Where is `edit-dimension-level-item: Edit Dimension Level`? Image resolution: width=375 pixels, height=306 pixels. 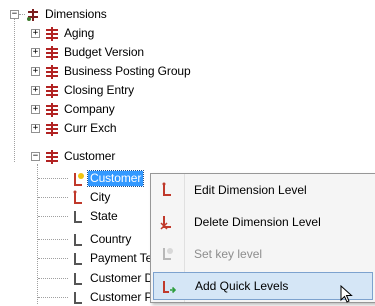 edit-dimension-level-item: Edit Dimension Level is located at coordinates (263, 190).